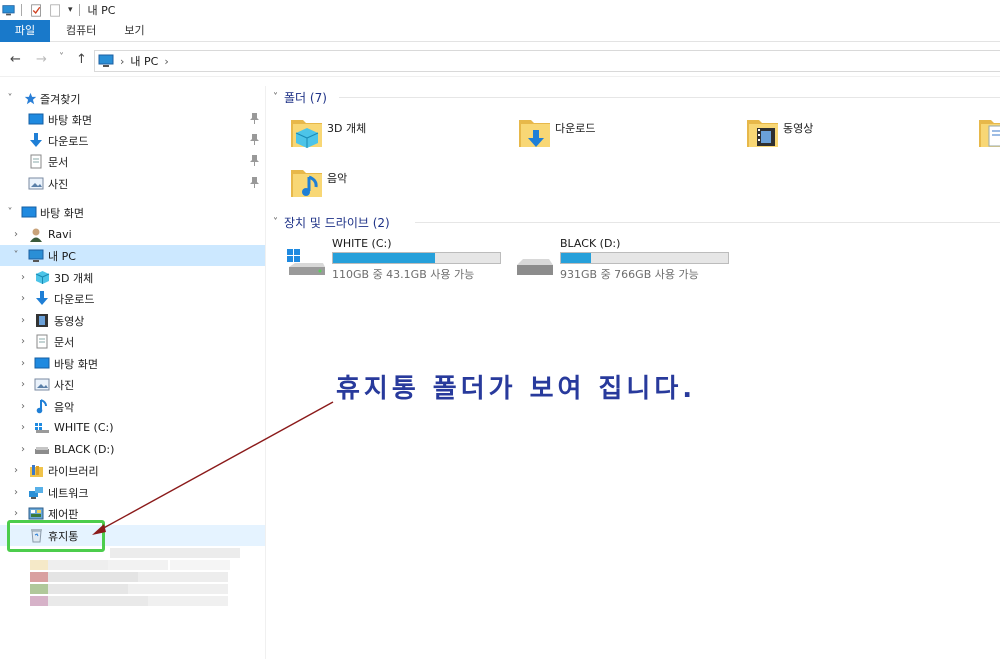 Image resolution: width=1000 pixels, height=659 pixels. What do you see at coordinates (798, 128) in the screenshot?
I see `folder-label: 동영상` at bounding box center [798, 128].